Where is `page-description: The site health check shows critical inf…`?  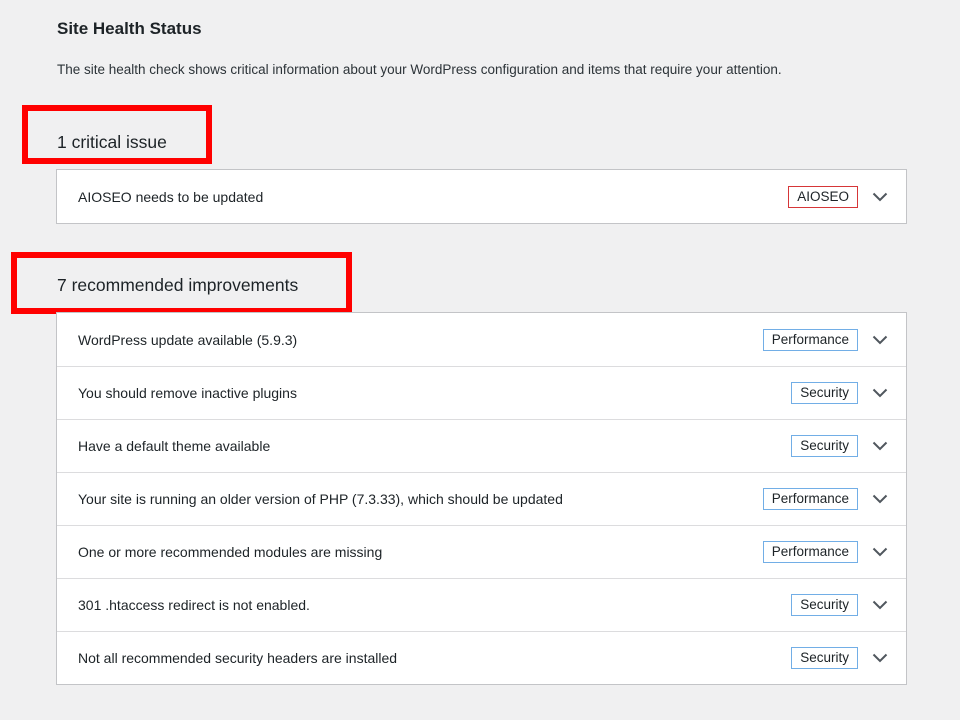
page-description: The site health check shows critical inf… is located at coordinates (419, 69).